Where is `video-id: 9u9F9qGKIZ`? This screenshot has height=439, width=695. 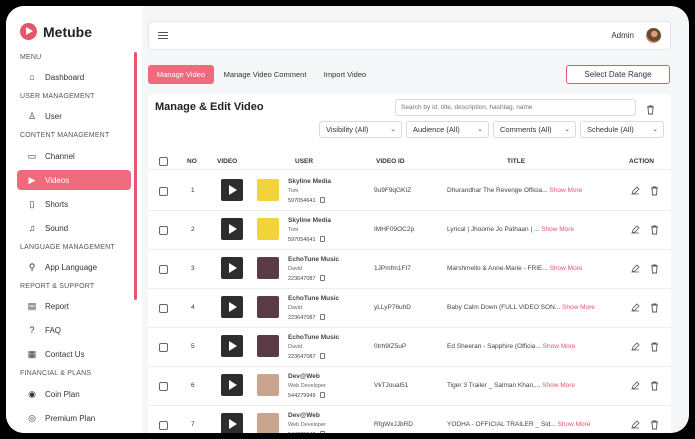
video-id: 9u9F9qGKIZ is located at coordinates (393, 190).